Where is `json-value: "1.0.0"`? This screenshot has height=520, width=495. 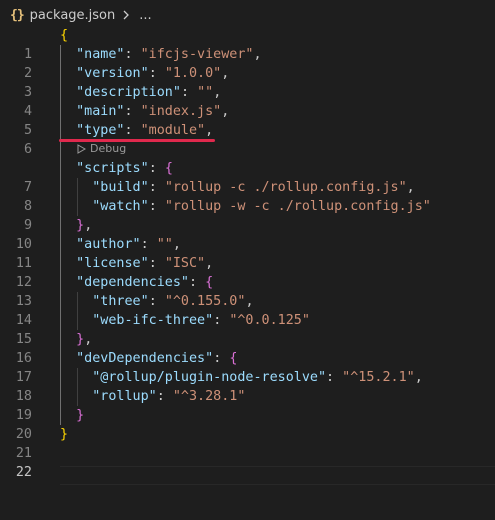
json-value: "1.0.0" is located at coordinates (193, 73).